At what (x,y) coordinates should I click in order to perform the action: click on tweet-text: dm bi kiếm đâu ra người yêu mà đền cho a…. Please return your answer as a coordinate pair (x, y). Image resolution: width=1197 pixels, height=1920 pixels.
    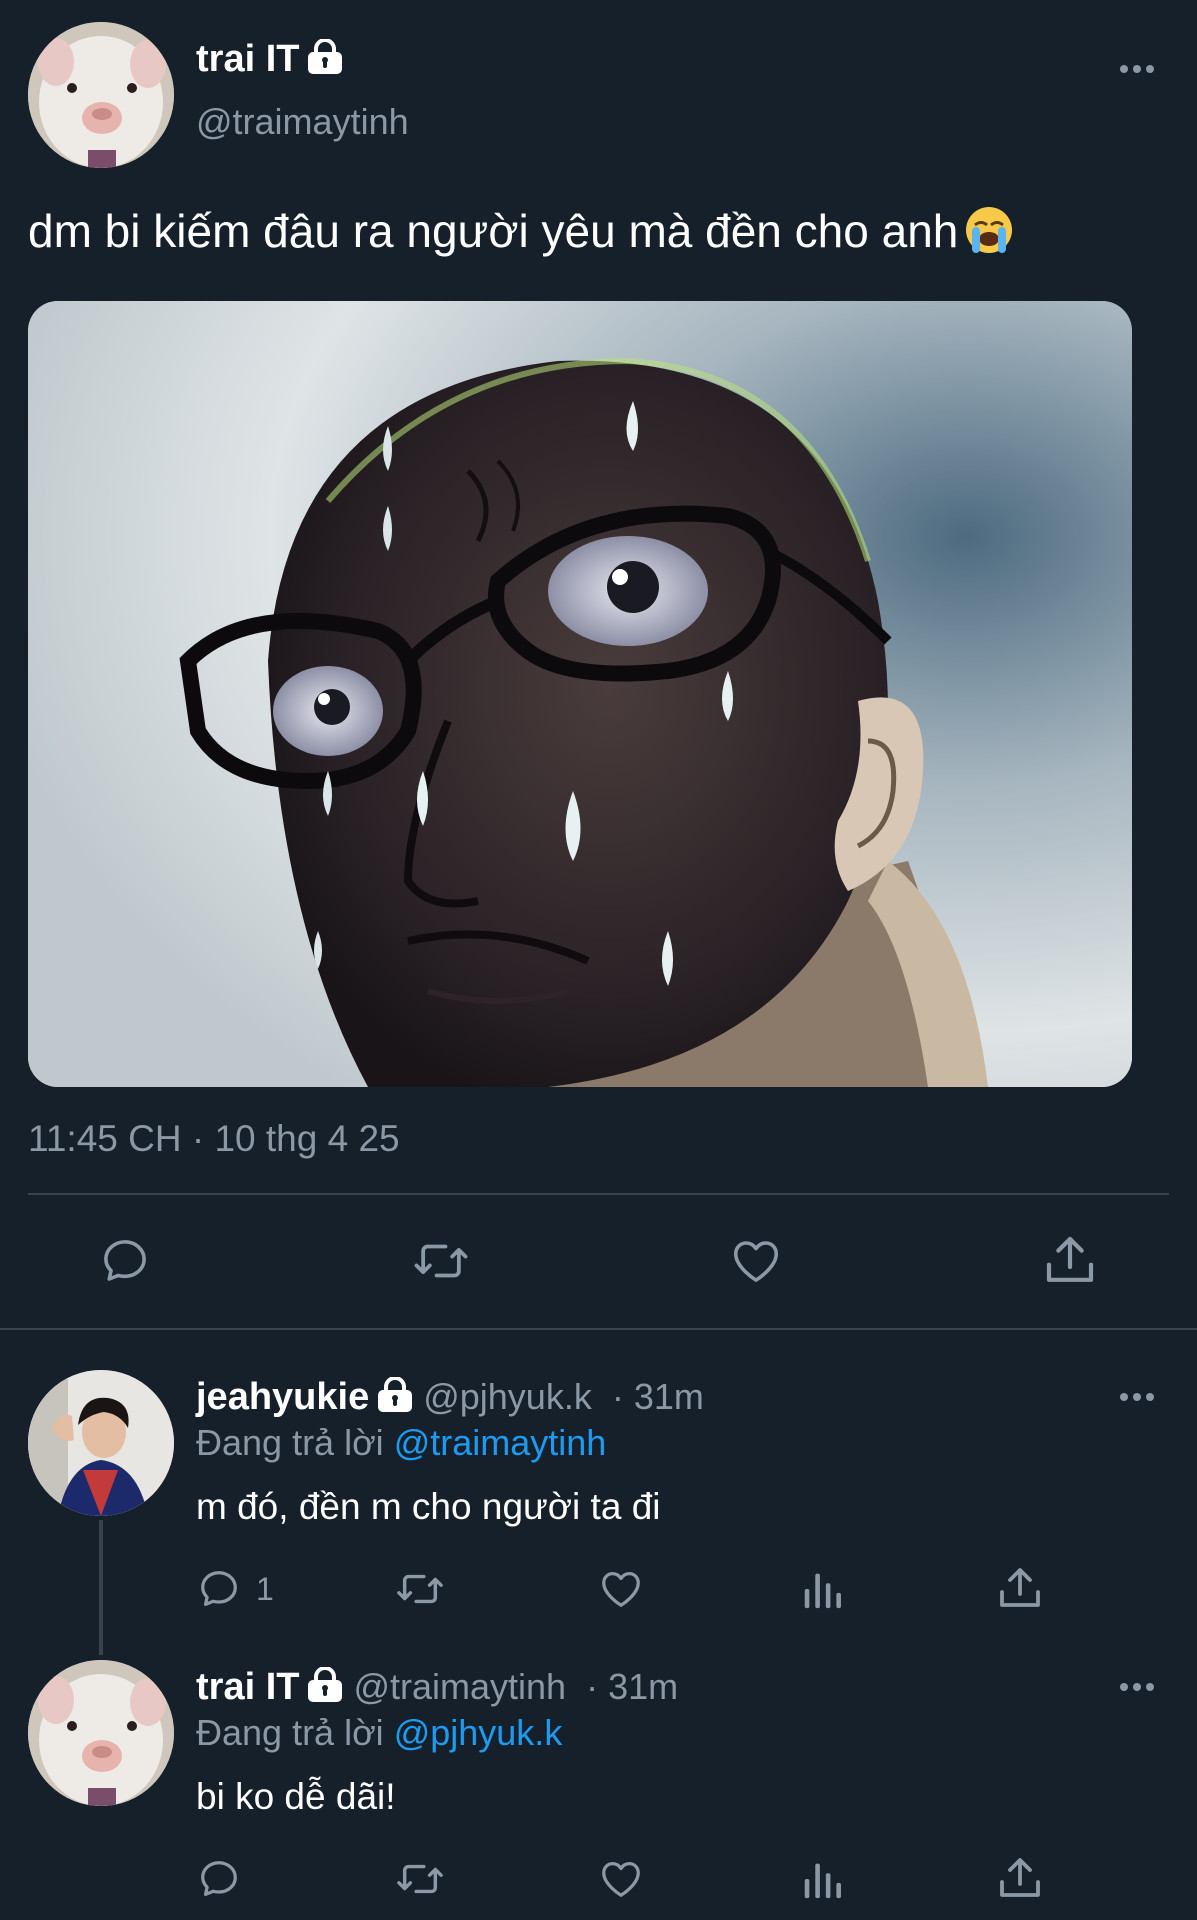
    Looking at the image, I should click on (521, 235).